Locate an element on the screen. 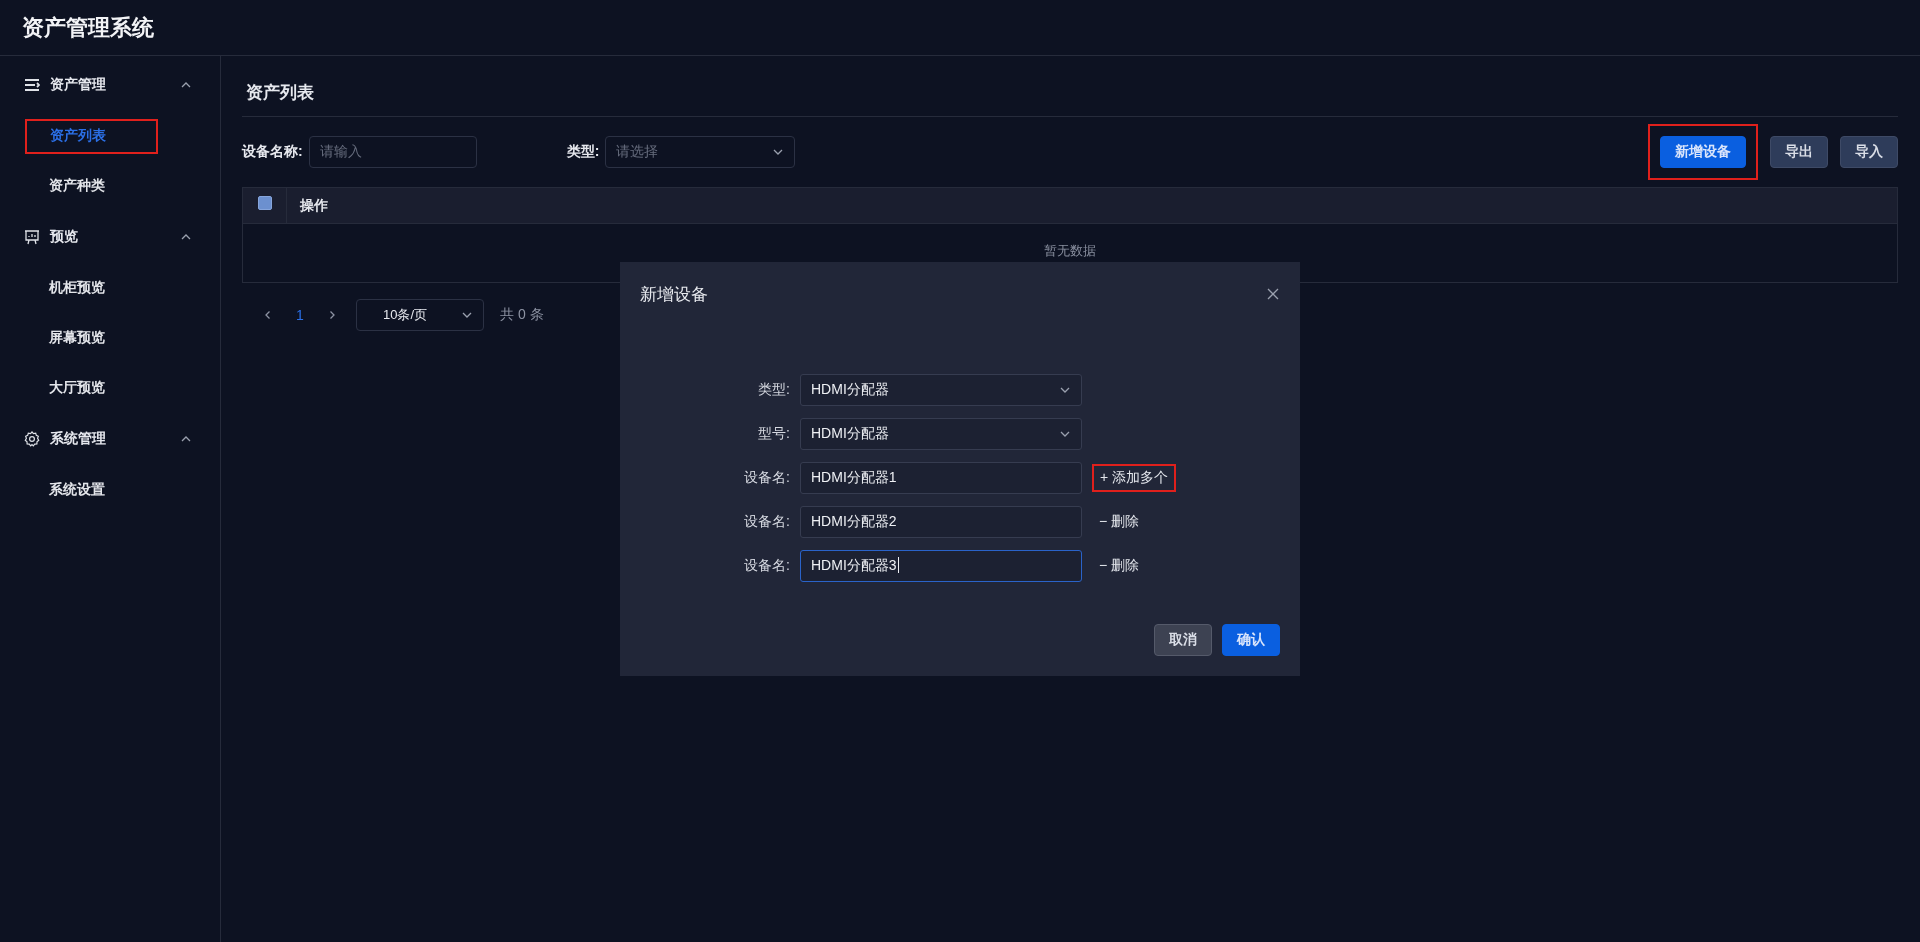  sidebar-item: 资产列表 is located at coordinates (91, 136).